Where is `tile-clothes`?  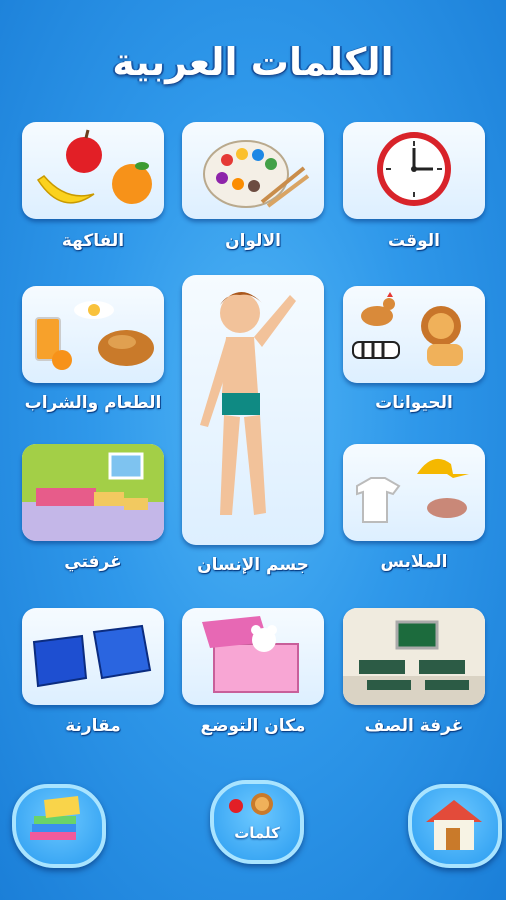
tile-clothes is located at coordinates (414, 492).